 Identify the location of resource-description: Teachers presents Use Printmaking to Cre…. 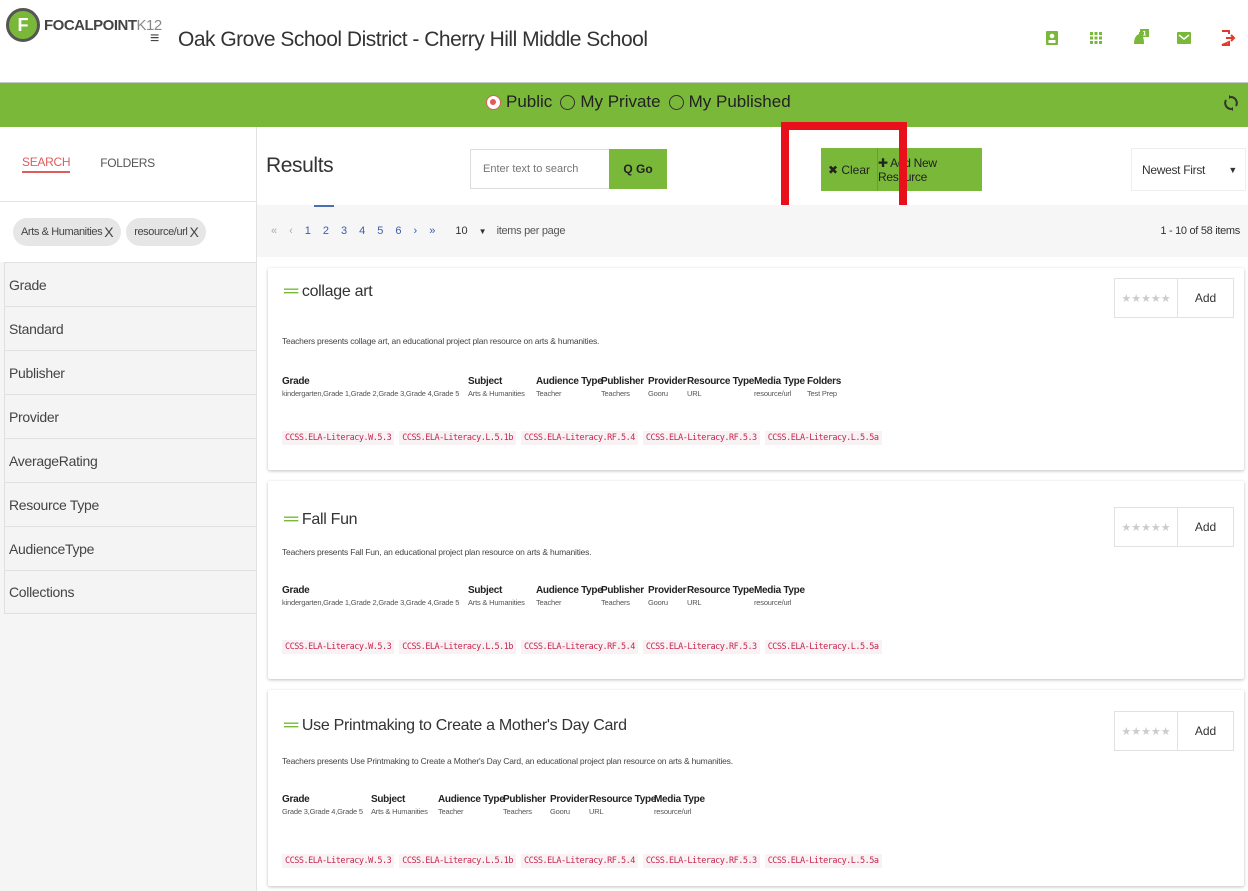
(507, 761).